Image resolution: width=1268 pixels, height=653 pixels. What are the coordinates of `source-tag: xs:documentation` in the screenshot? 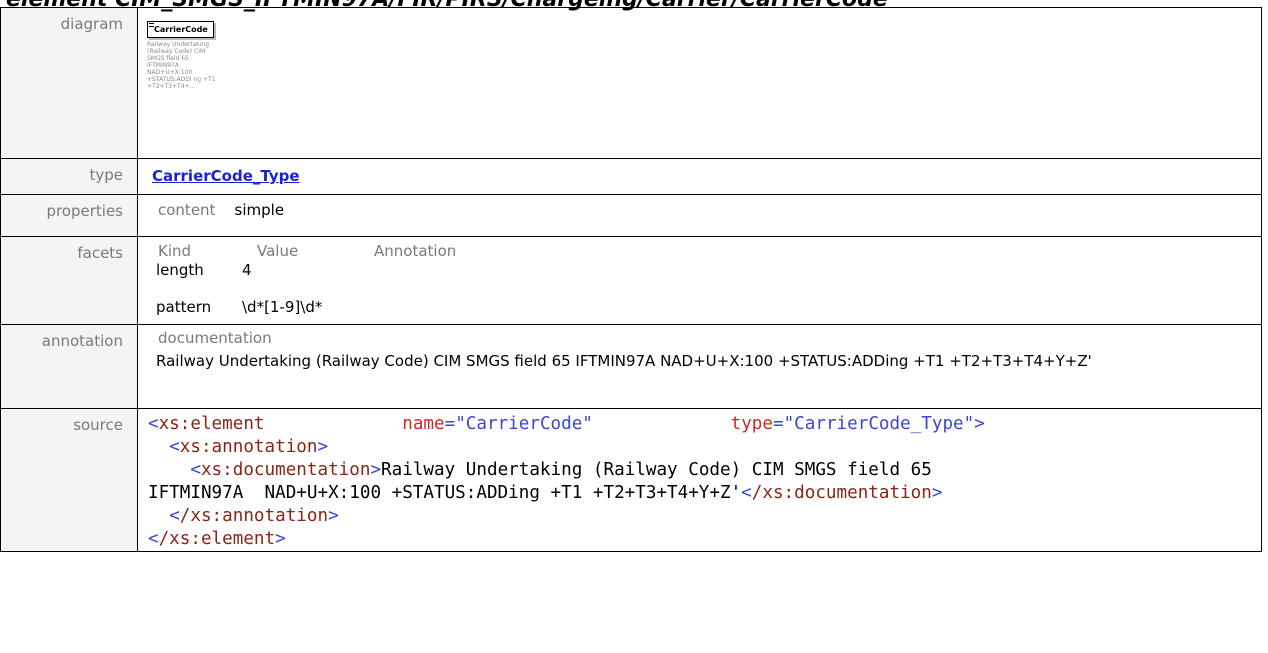 It's located at (285, 470).